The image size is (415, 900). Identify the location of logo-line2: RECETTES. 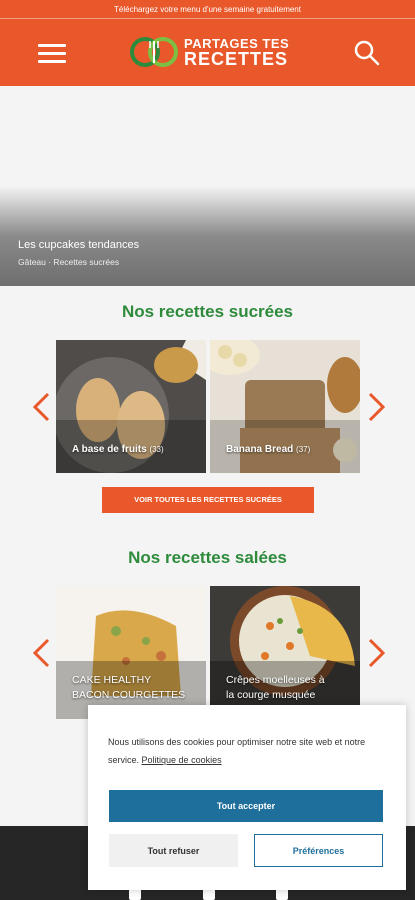
(236, 58).